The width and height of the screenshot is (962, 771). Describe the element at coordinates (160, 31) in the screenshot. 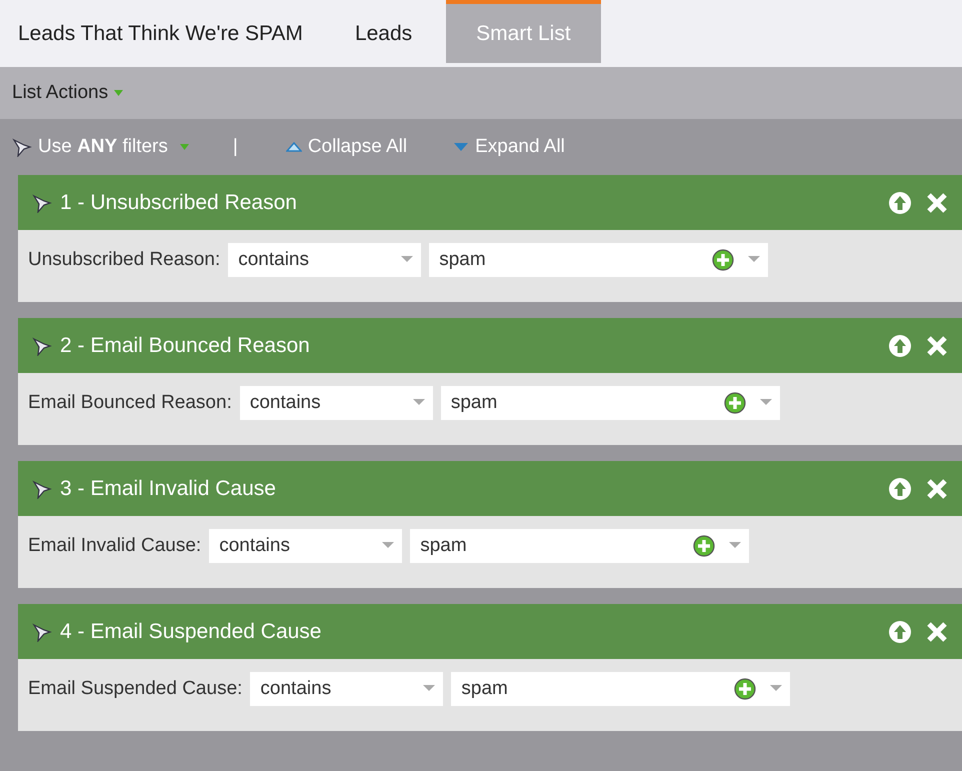

I see `tab: Leads That Think We're SPAM` at that location.